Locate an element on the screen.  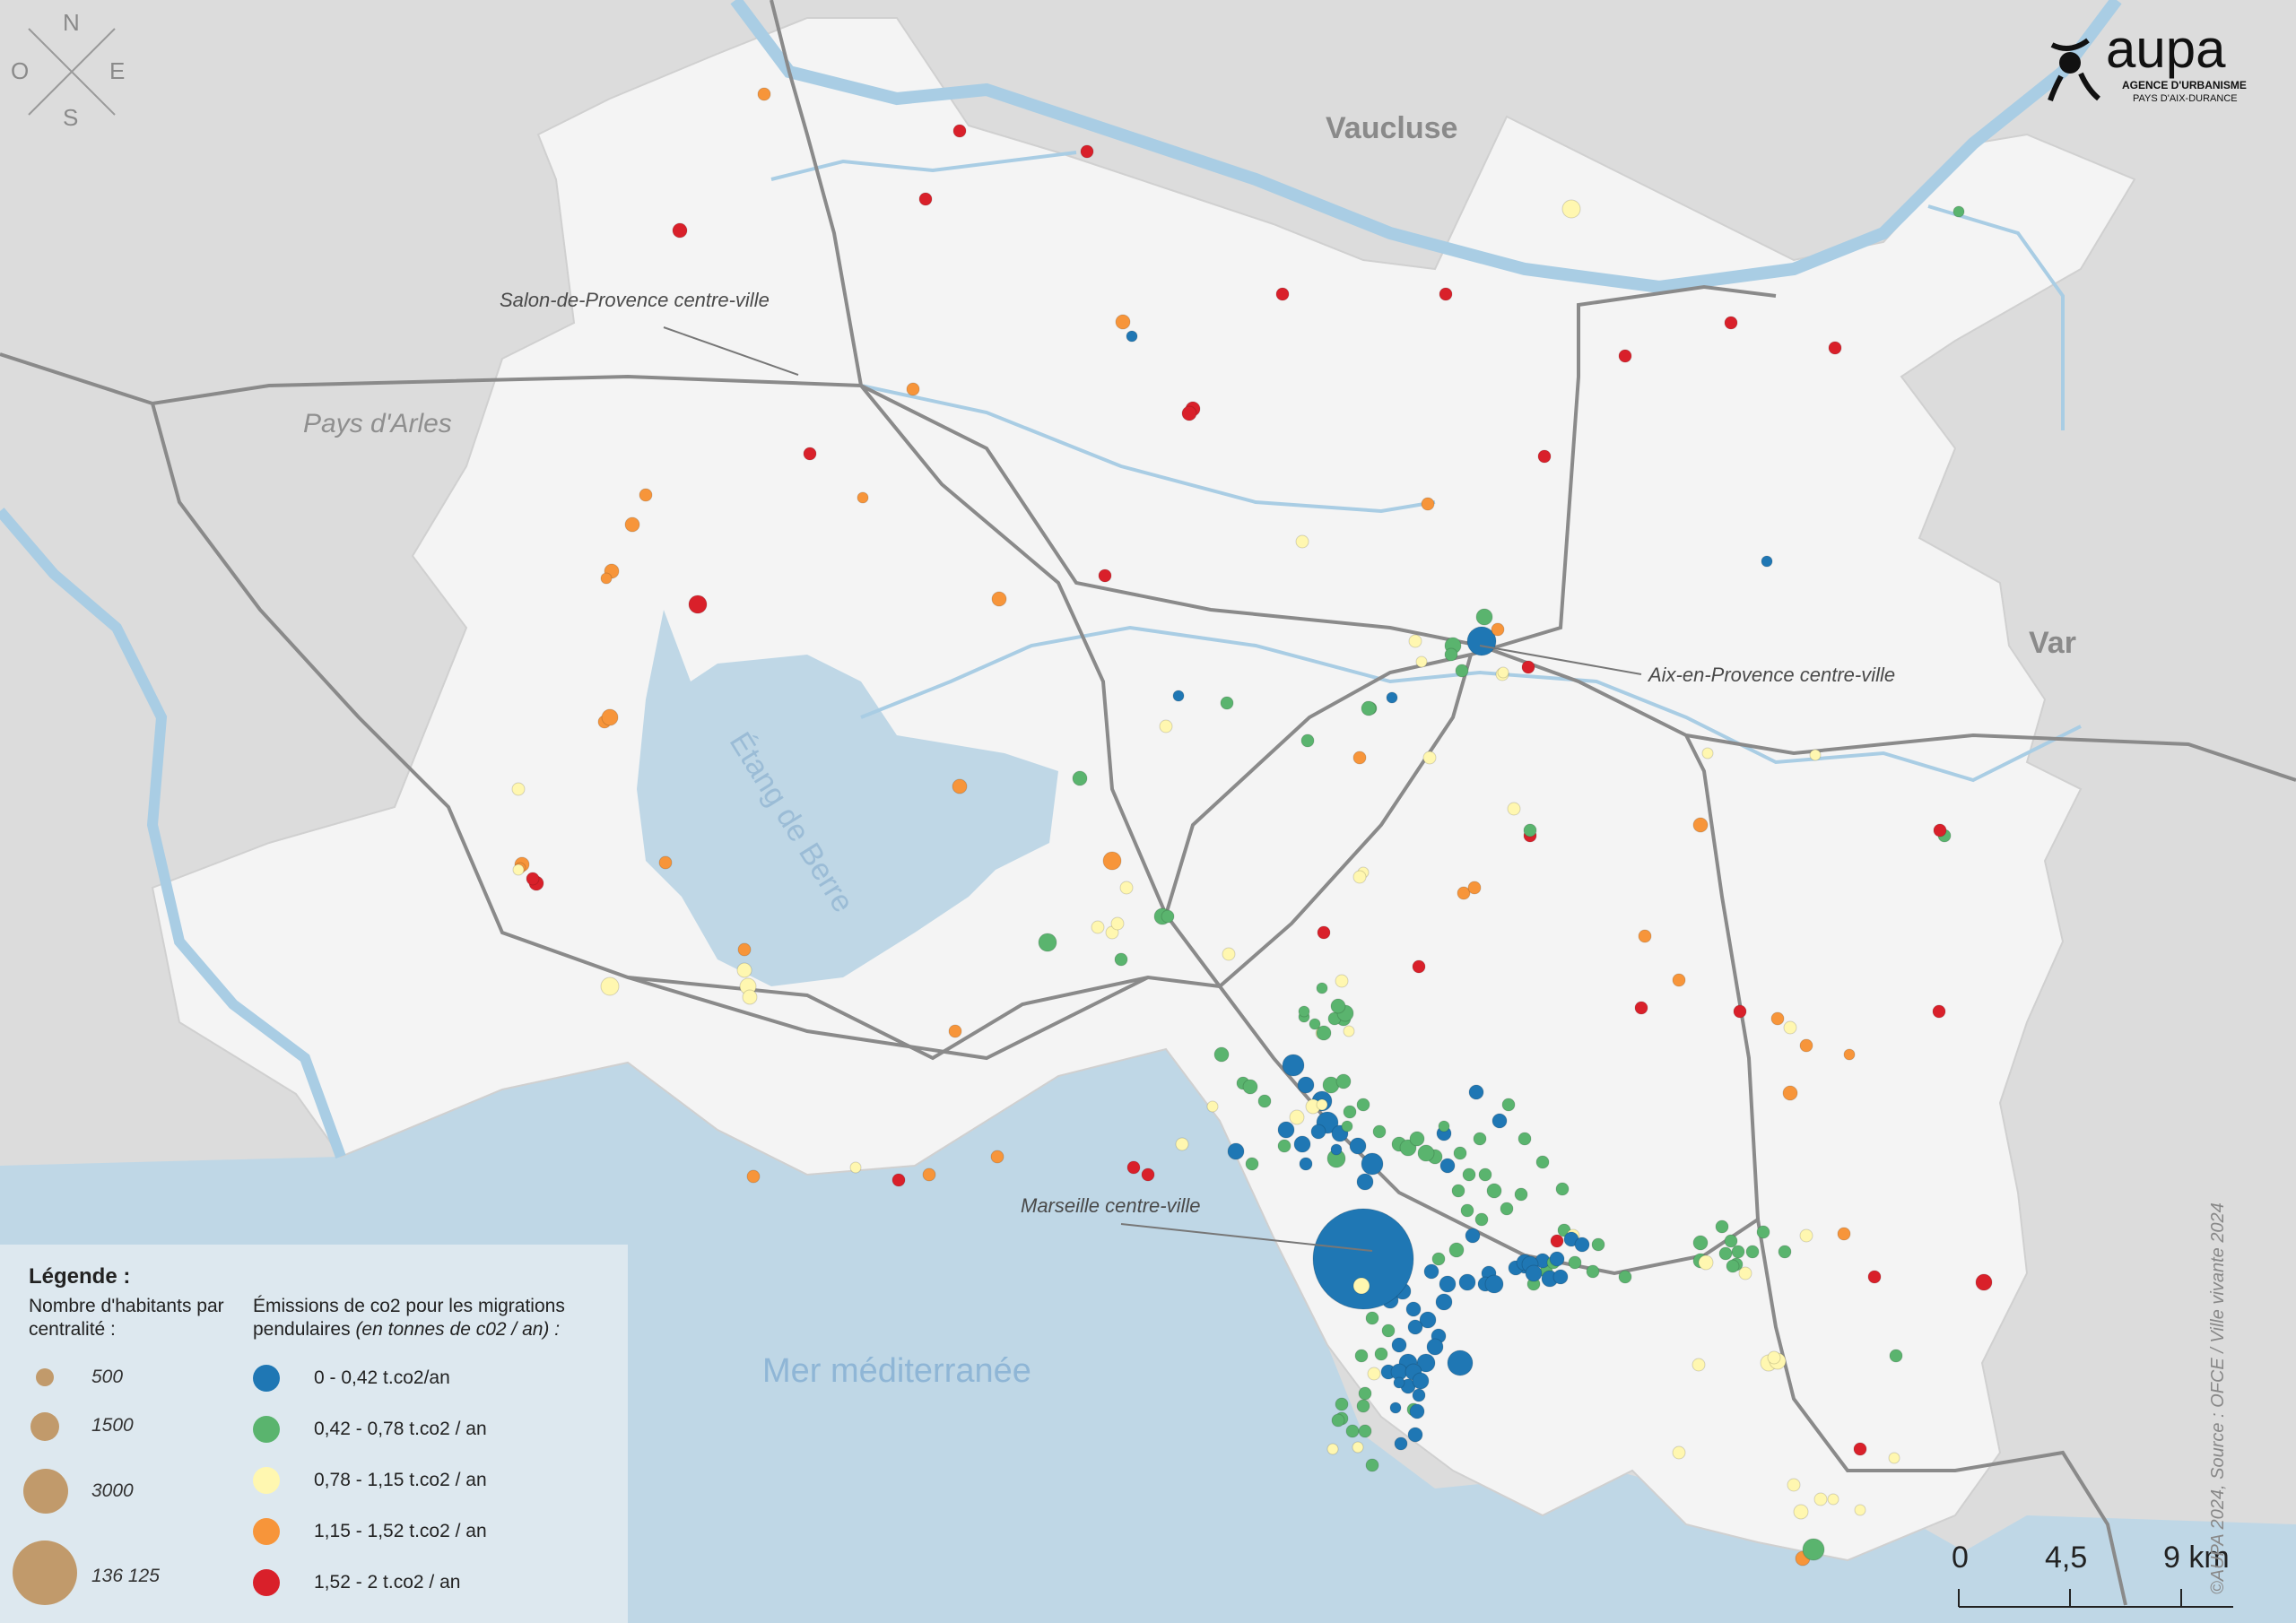
logo-brand: aupa is located at coordinates (2166, 49).